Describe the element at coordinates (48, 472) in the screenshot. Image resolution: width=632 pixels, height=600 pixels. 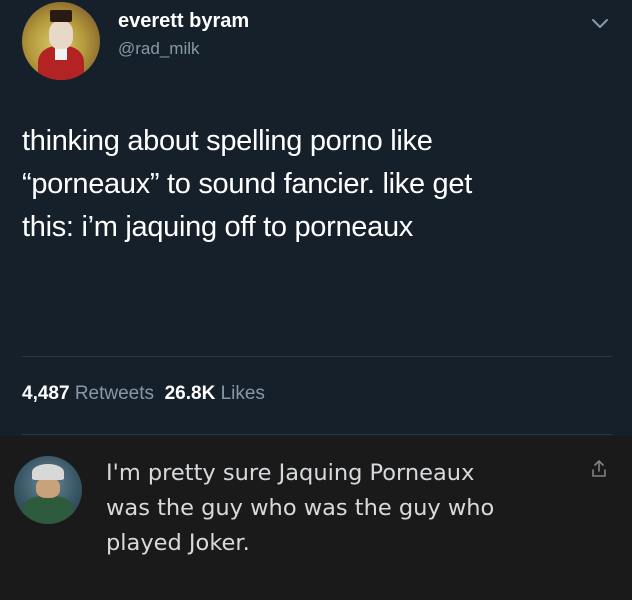
I see `avatar-cap` at that location.